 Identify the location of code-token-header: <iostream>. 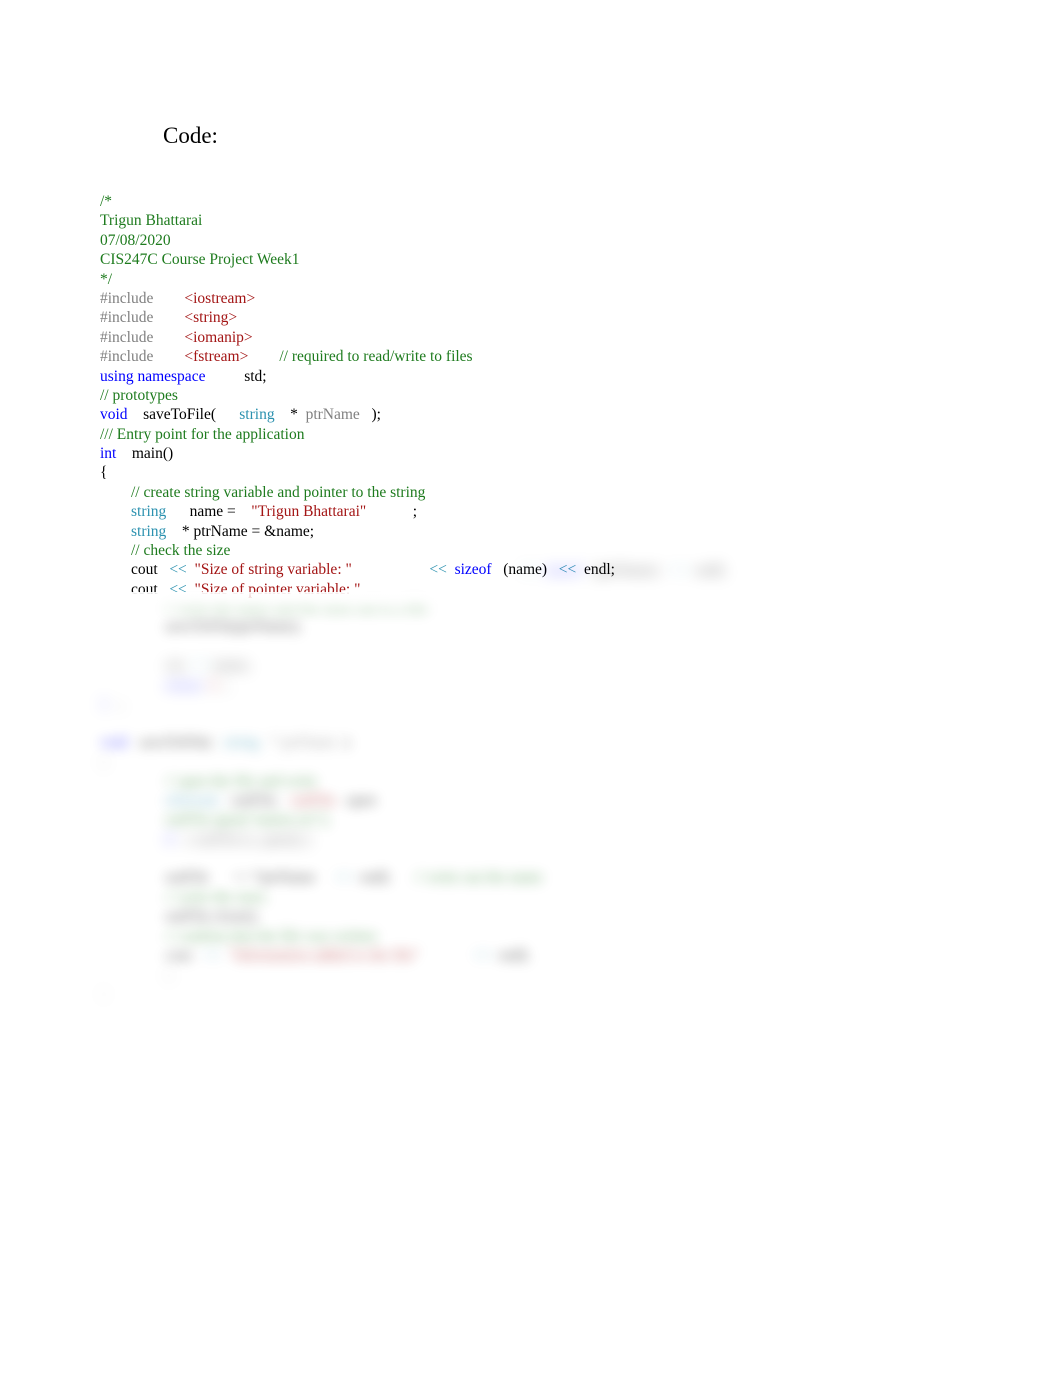
(220, 298).